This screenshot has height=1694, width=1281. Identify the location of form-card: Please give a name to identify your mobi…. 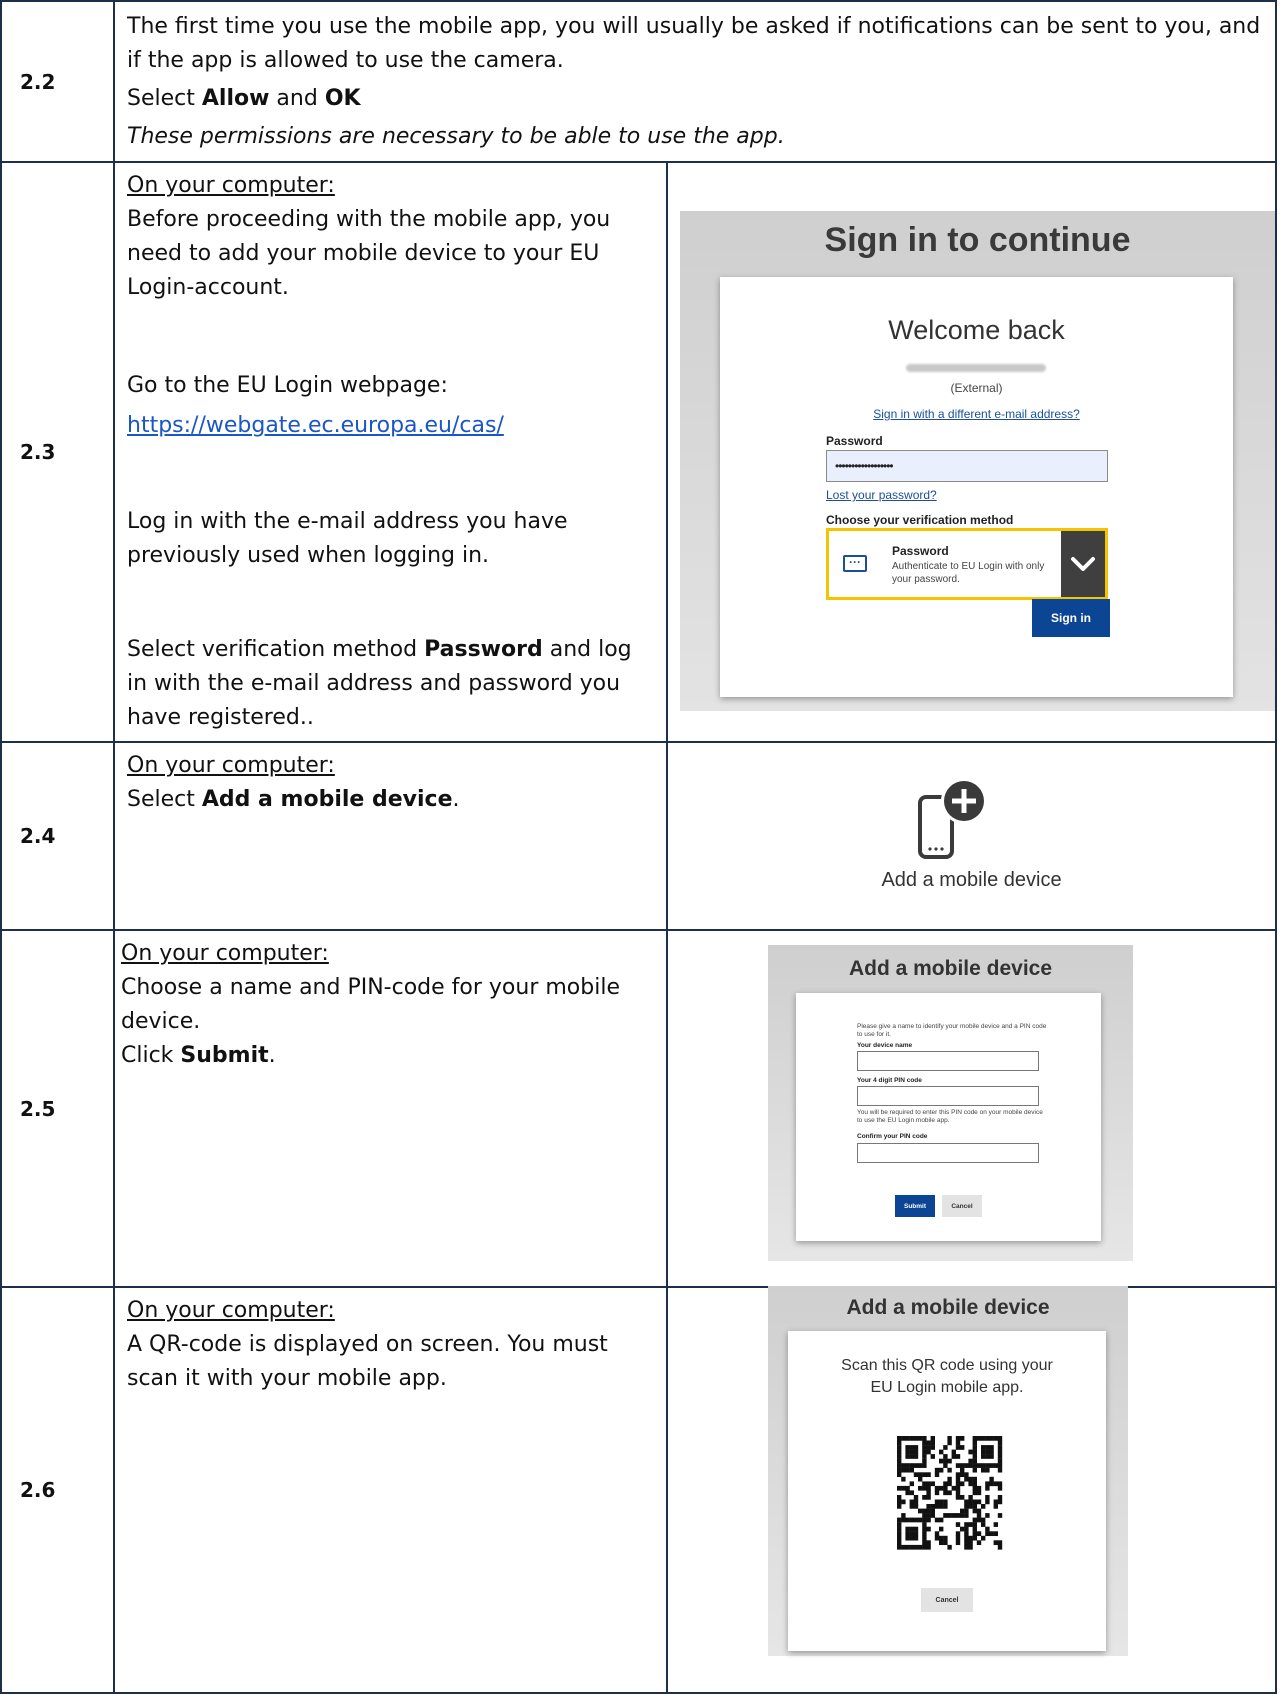
(948, 1117).